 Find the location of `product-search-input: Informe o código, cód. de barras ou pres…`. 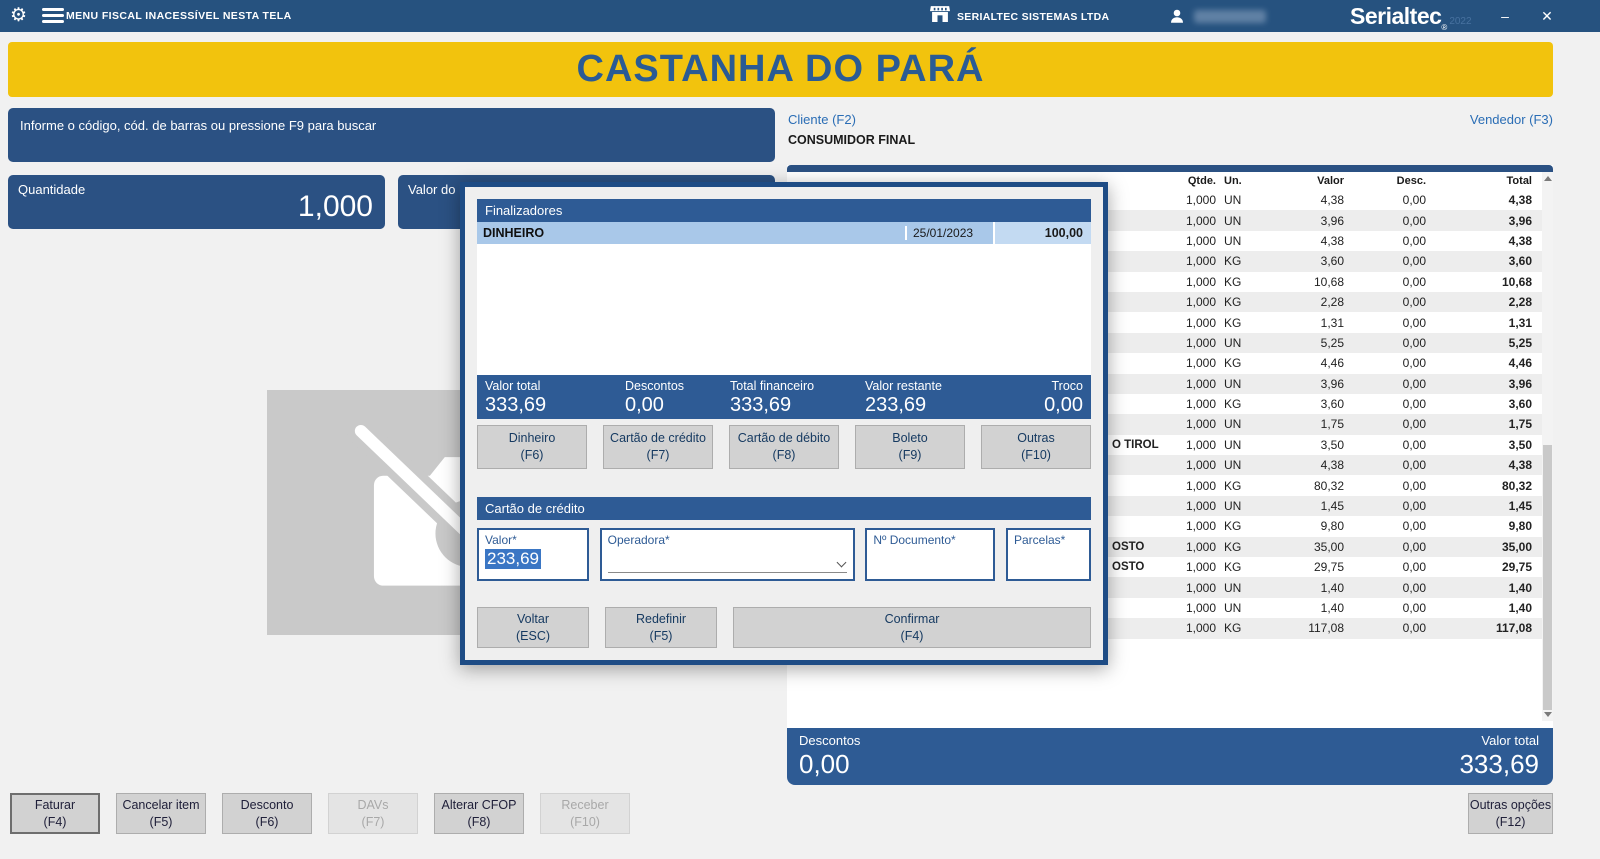

product-search-input: Informe o código, cód. de barras ou pres… is located at coordinates (391, 135).